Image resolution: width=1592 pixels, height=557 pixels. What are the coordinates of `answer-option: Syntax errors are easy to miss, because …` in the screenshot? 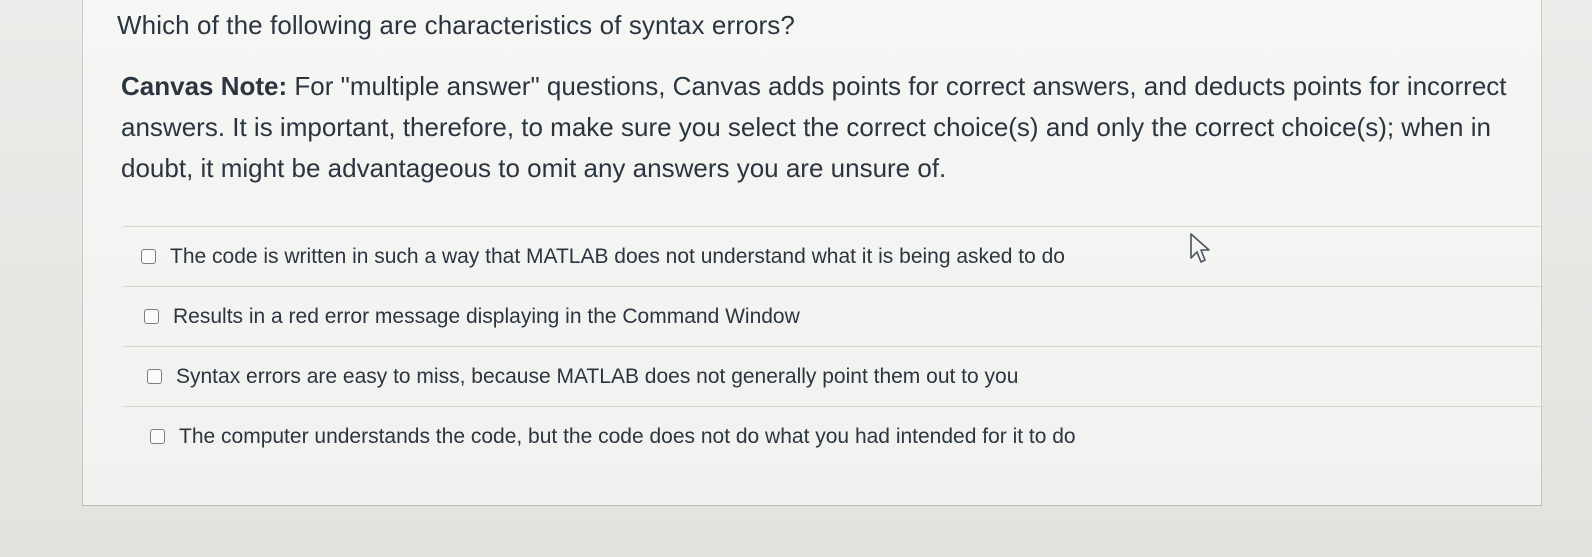 It's located at (833, 376).